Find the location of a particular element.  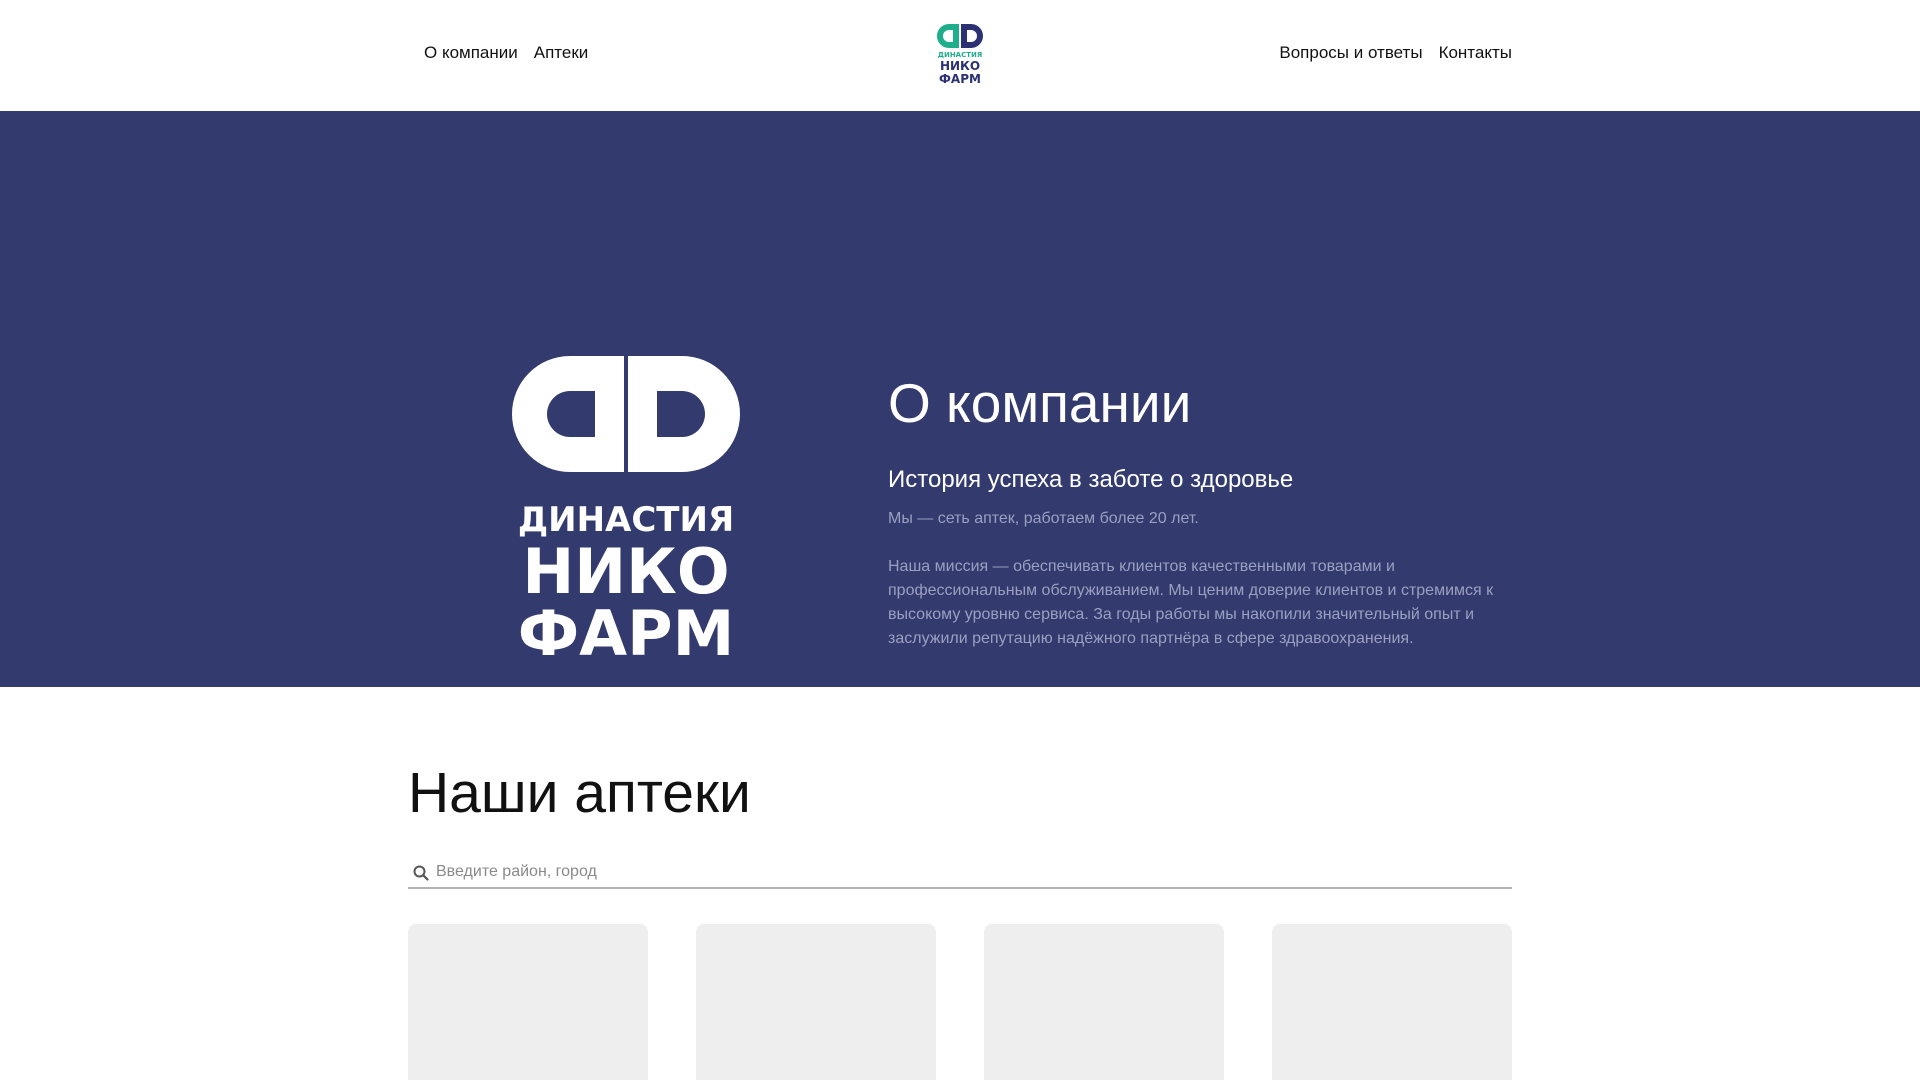

nav-link-pharmacies: Аптеки is located at coordinates (561, 53).